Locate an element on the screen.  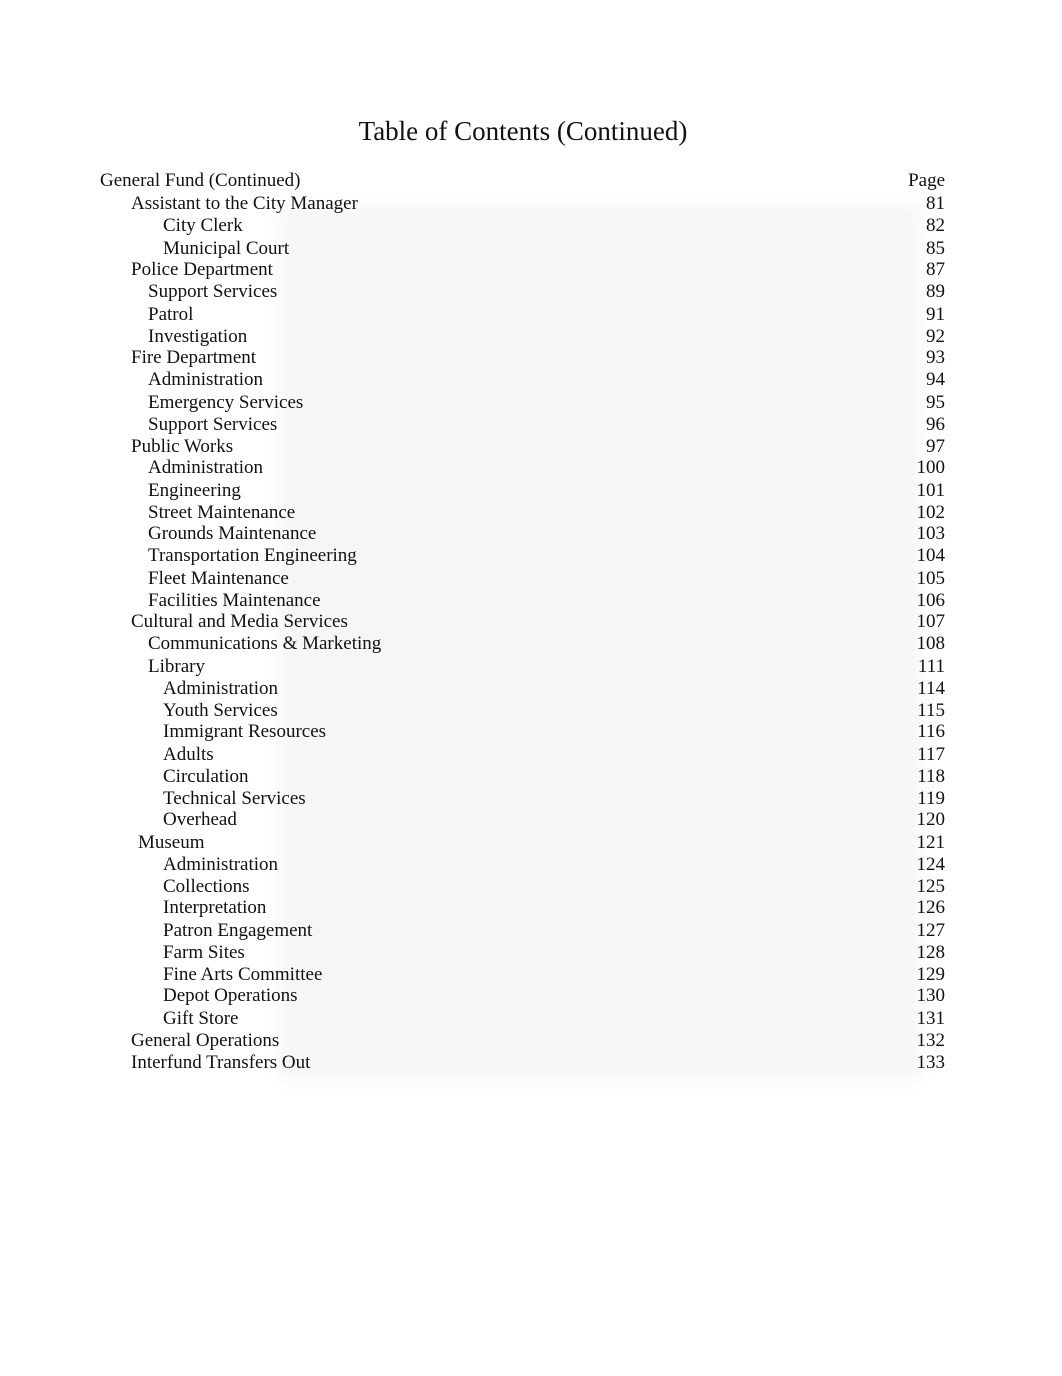
toc-entry-label: Youth Services is located at coordinates (220, 710).